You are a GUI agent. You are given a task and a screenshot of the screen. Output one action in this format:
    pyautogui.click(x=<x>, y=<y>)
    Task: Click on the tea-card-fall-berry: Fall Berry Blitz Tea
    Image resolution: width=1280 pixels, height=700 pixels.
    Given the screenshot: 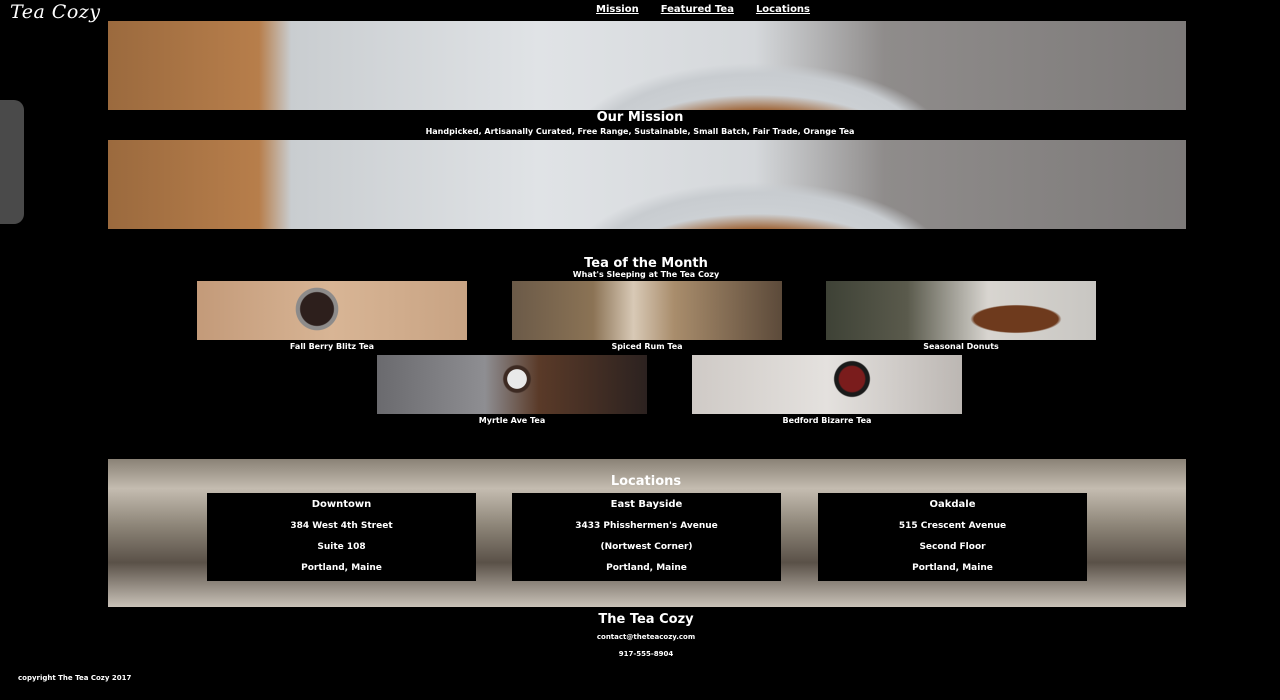 What is the action you would take?
    pyautogui.click(x=332, y=316)
    